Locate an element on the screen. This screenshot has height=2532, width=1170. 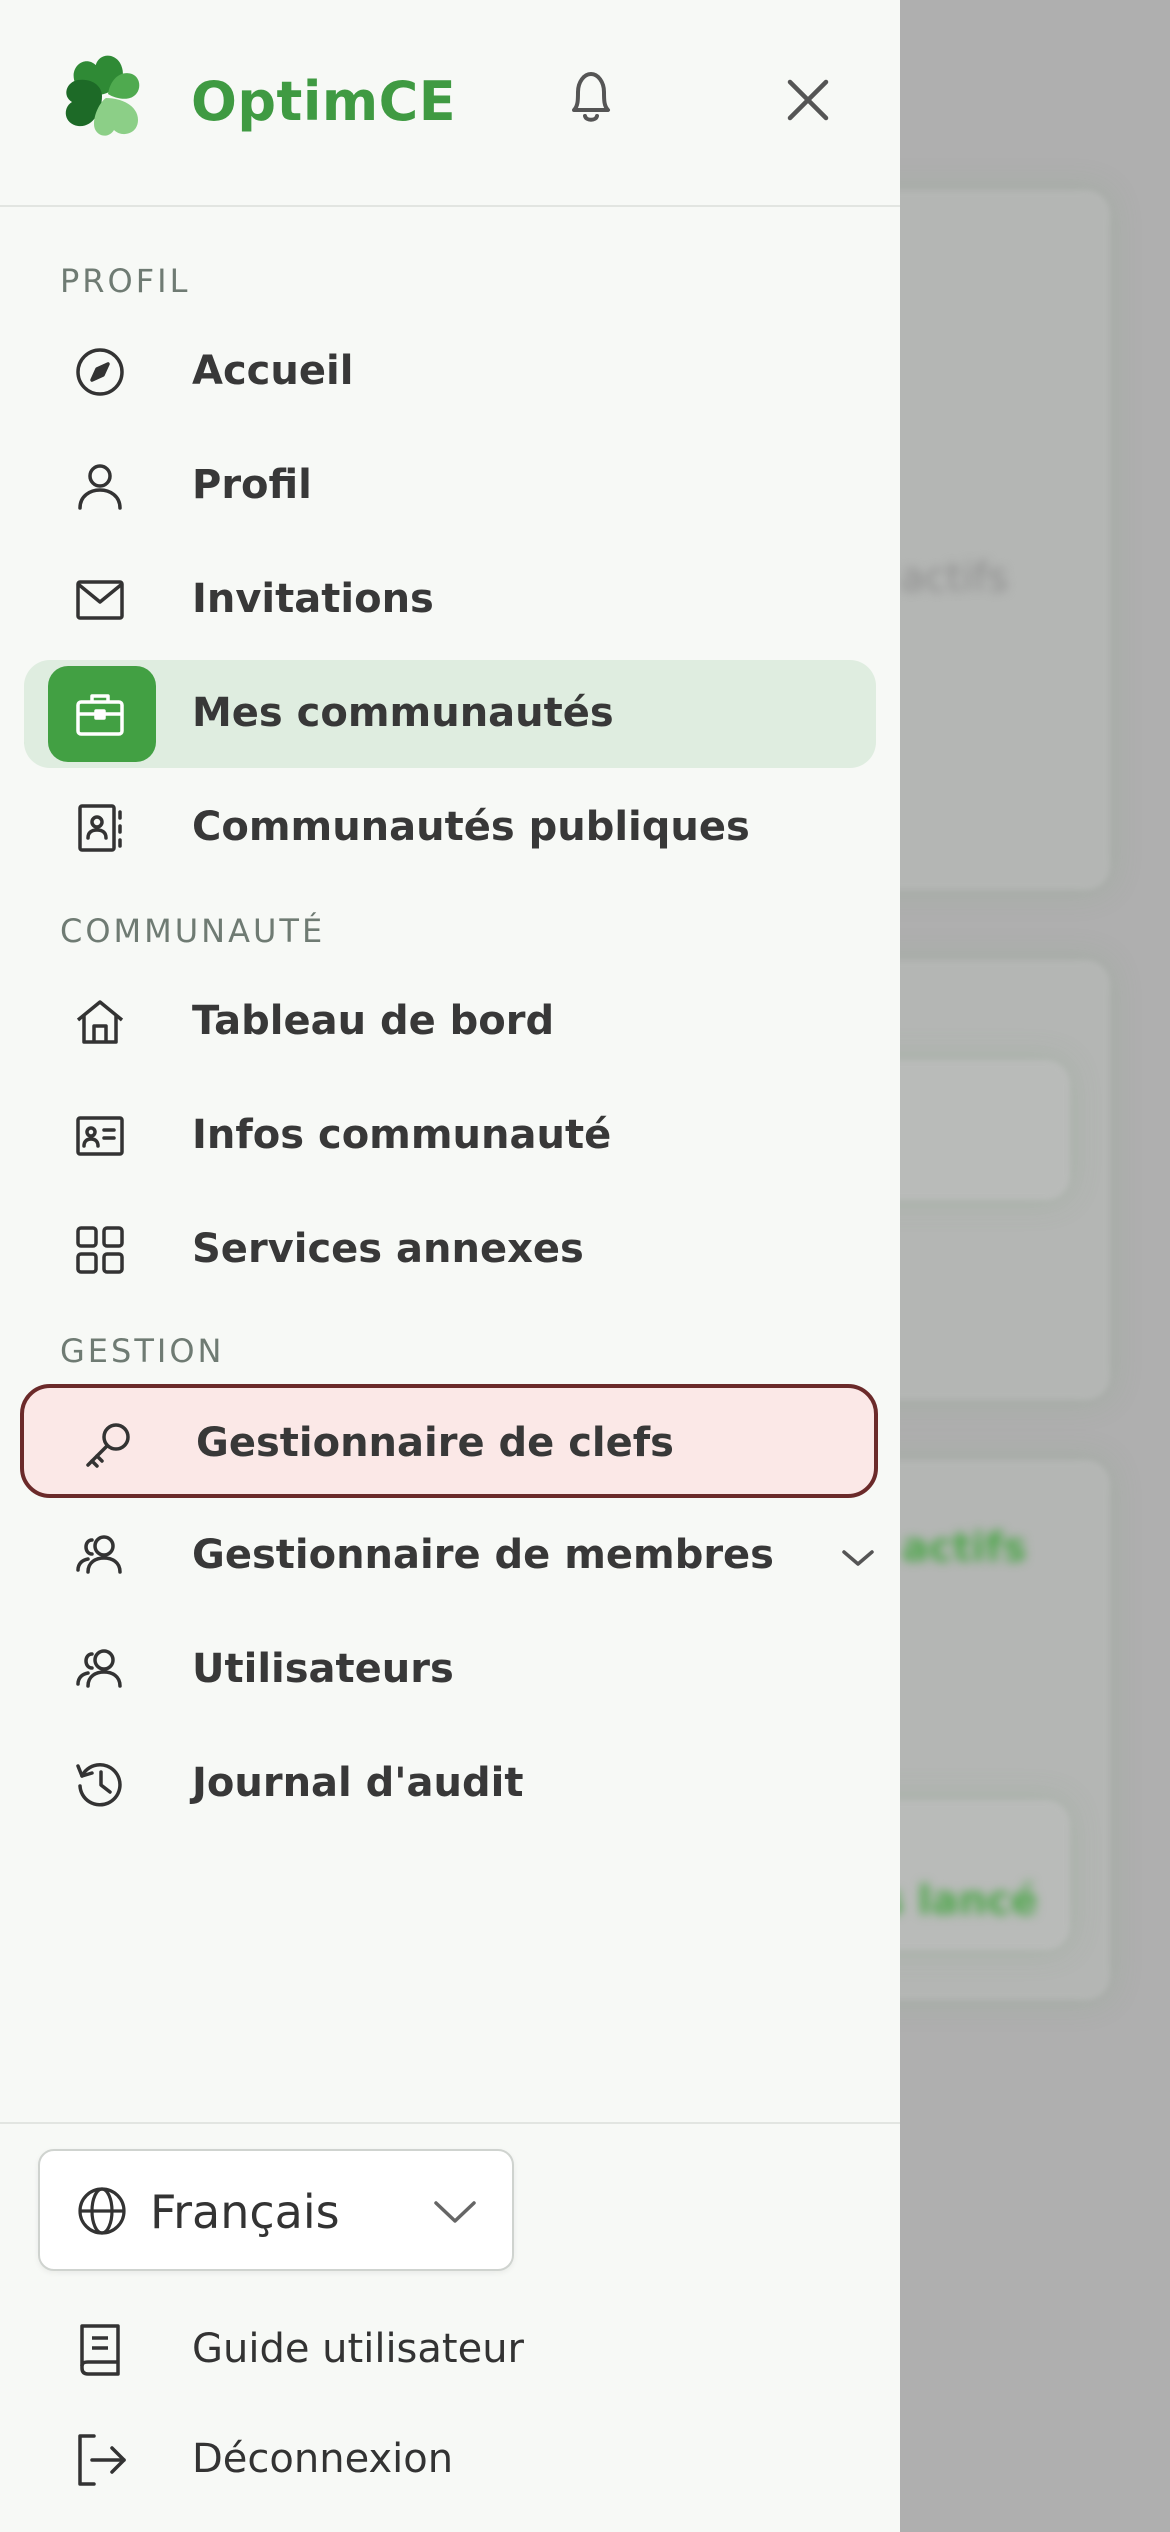
language-value: Français is located at coordinates (245, 2212).